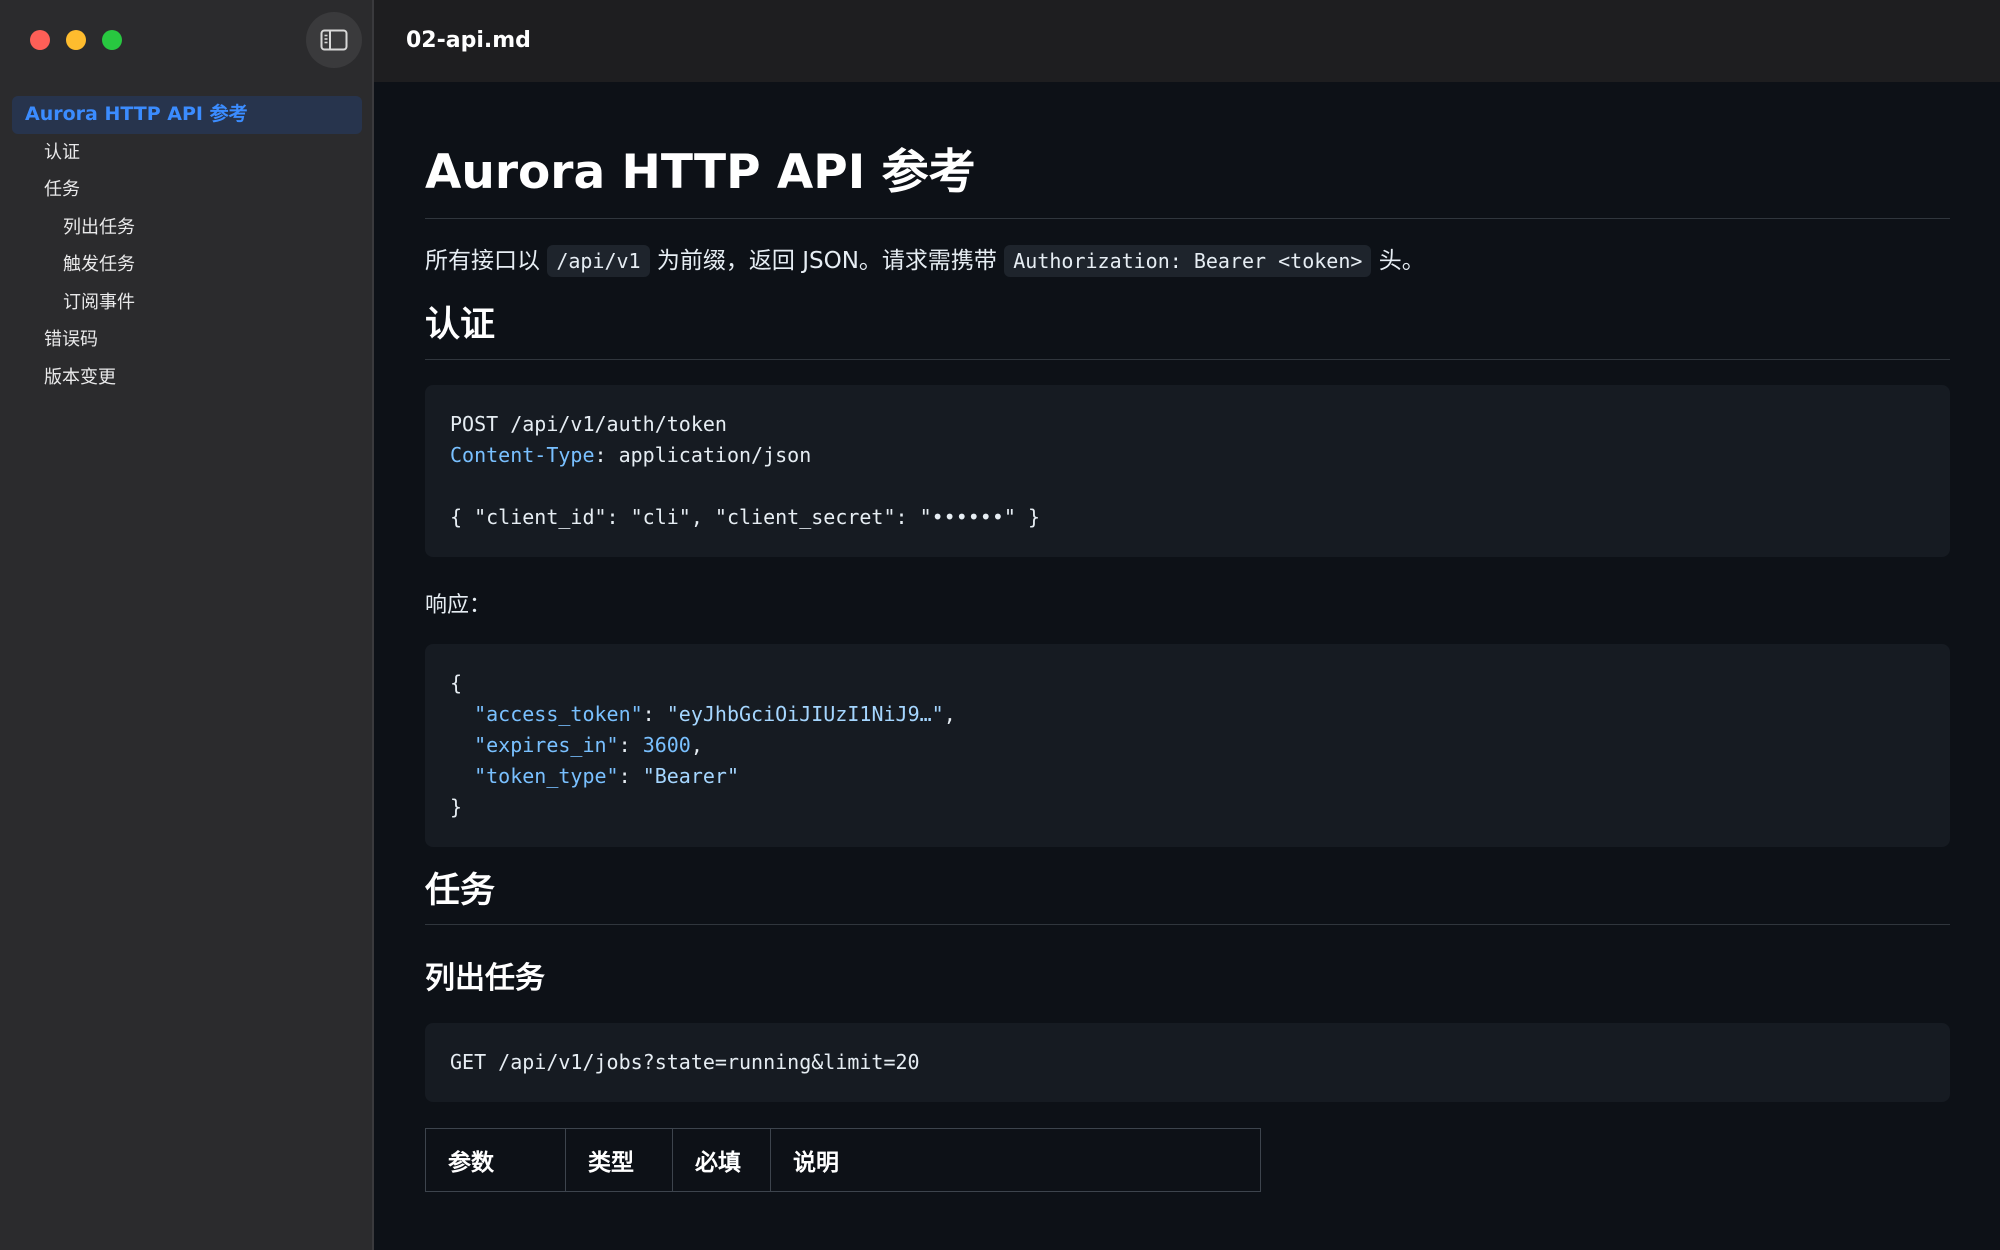 This screenshot has width=2000, height=1250. Describe the element at coordinates (703, 454) in the screenshot. I see `code-header-value: : application/json` at that location.